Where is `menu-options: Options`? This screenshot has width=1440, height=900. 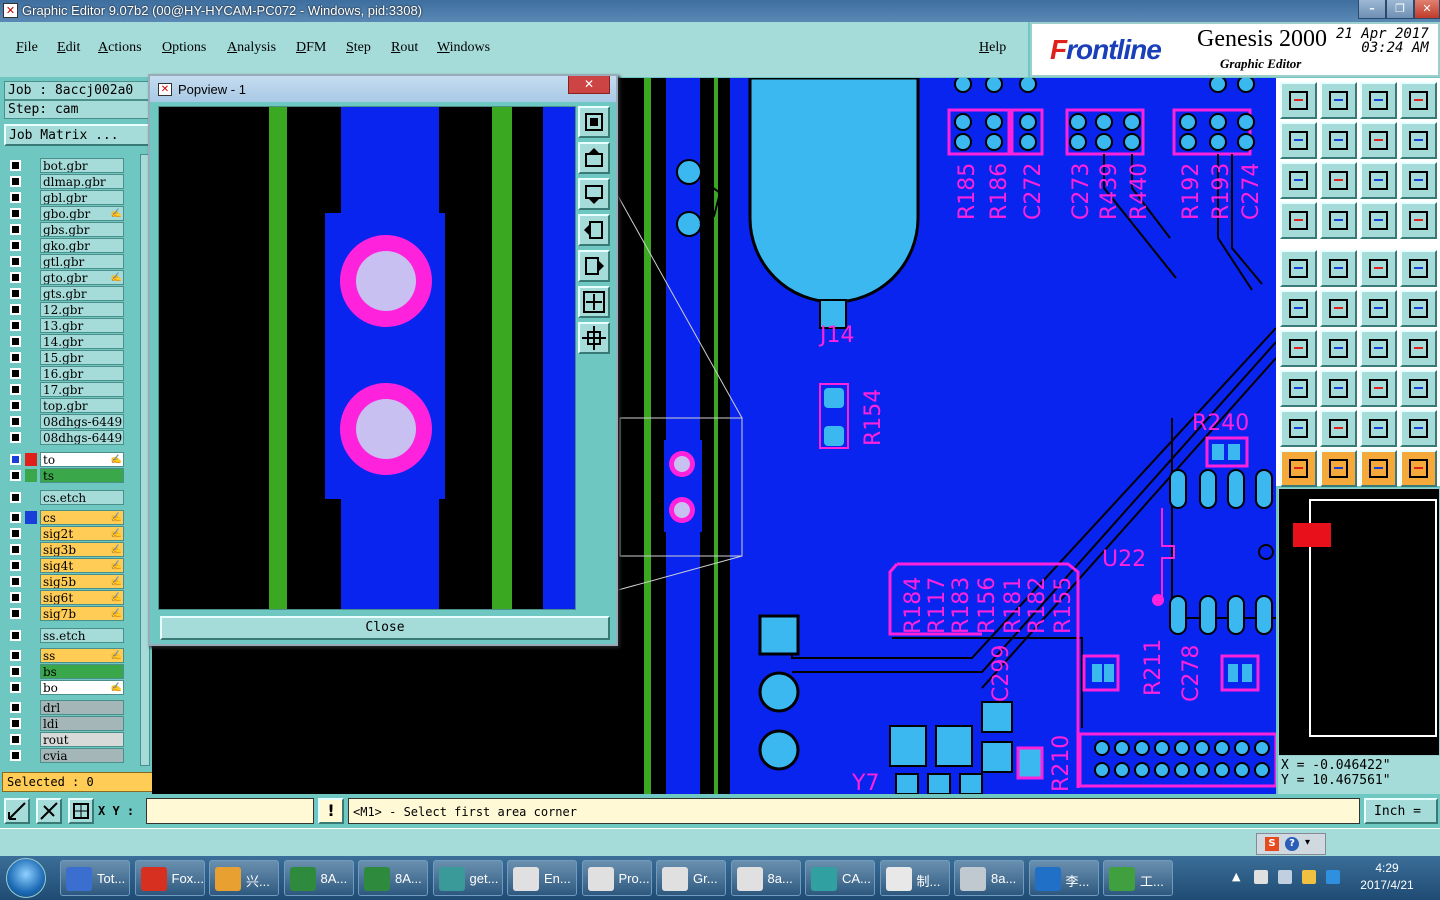
menu-options: Options is located at coordinates (184, 48).